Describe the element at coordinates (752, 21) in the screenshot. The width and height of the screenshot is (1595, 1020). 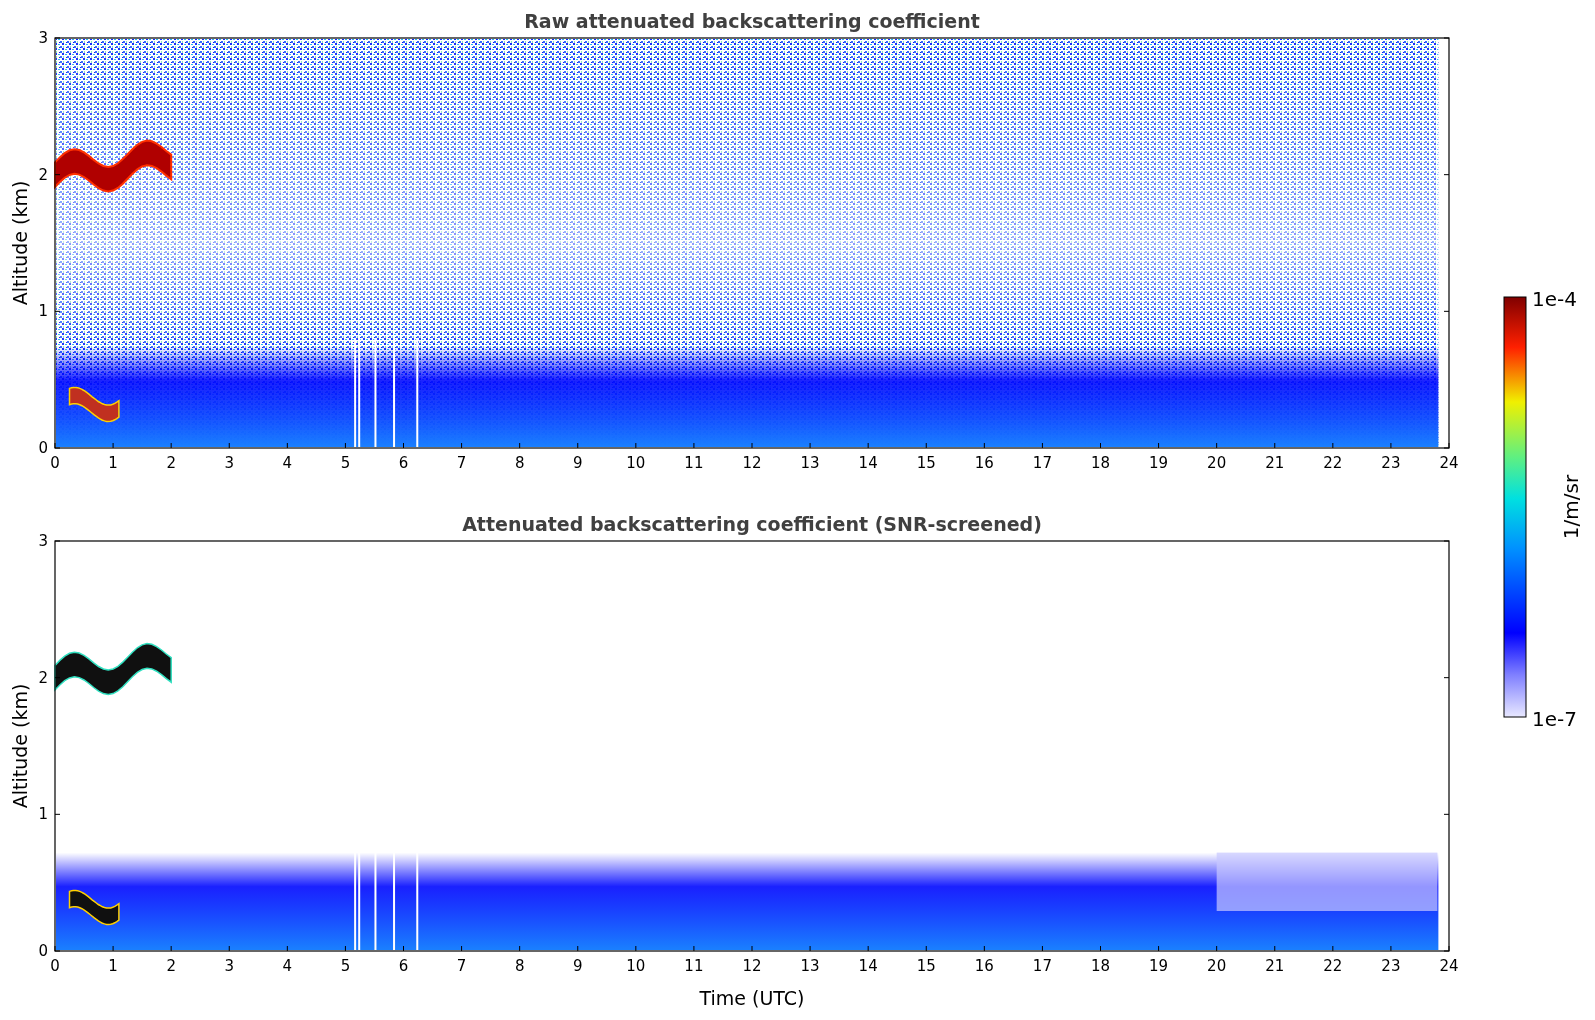
I see `chart-title: Raw attenuated backscattering coefficient` at that location.